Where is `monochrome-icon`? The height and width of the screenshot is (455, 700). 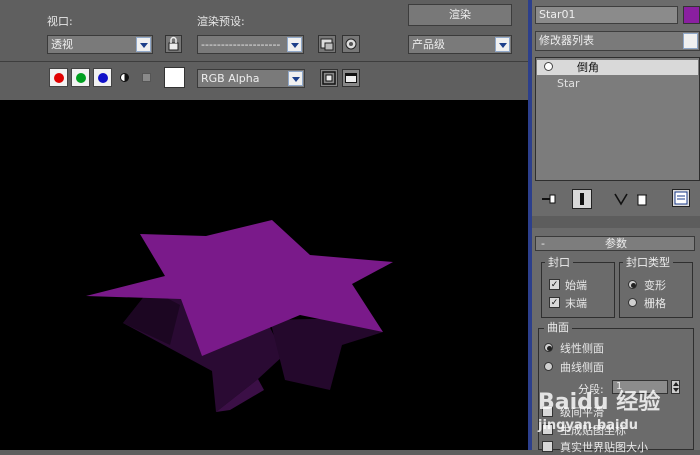
monochrome-icon is located at coordinates (146, 77).